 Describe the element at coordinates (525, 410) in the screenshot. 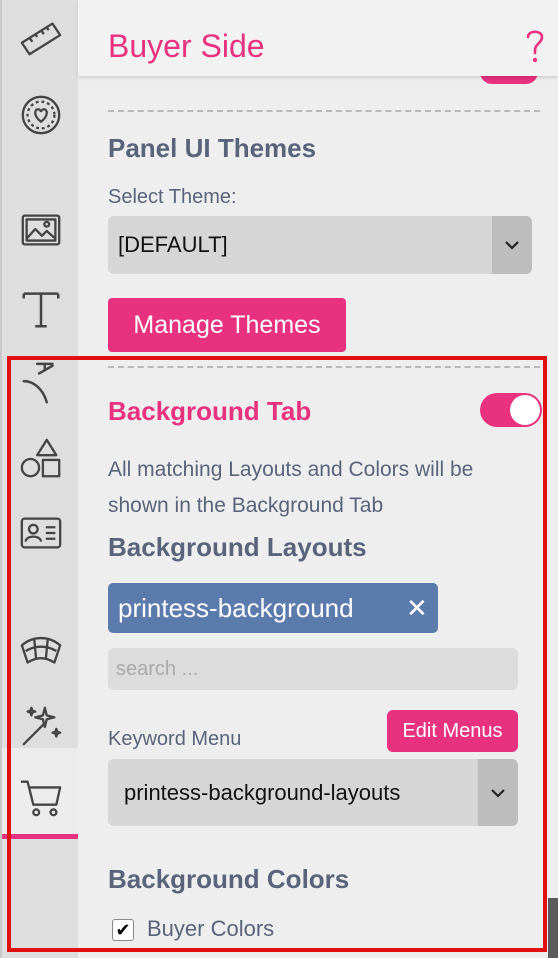

I see `toggle-knob` at that location.